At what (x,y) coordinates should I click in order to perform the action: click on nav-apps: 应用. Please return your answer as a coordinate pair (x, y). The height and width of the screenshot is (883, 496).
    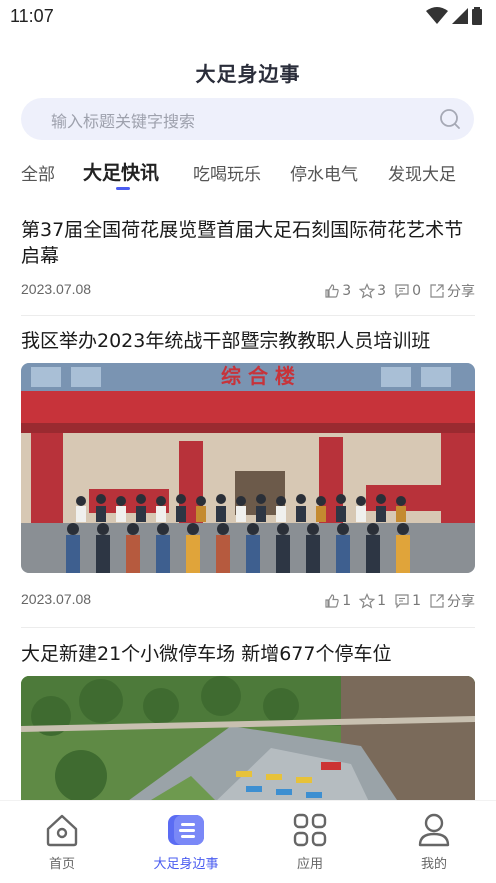
    Looking at the image, I should click on (310, 841).